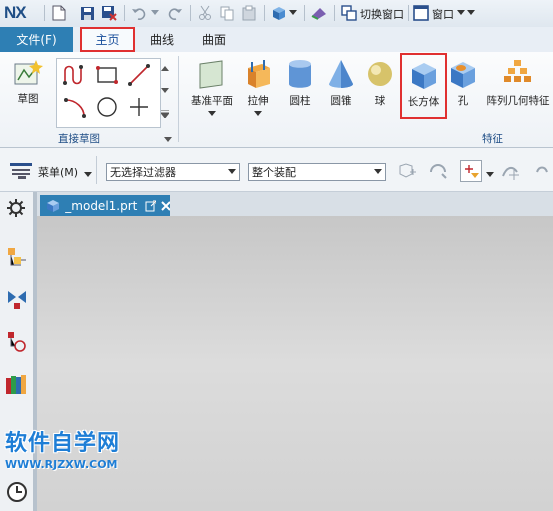  I want to click on chevron-down-icon, so click(378, 171).